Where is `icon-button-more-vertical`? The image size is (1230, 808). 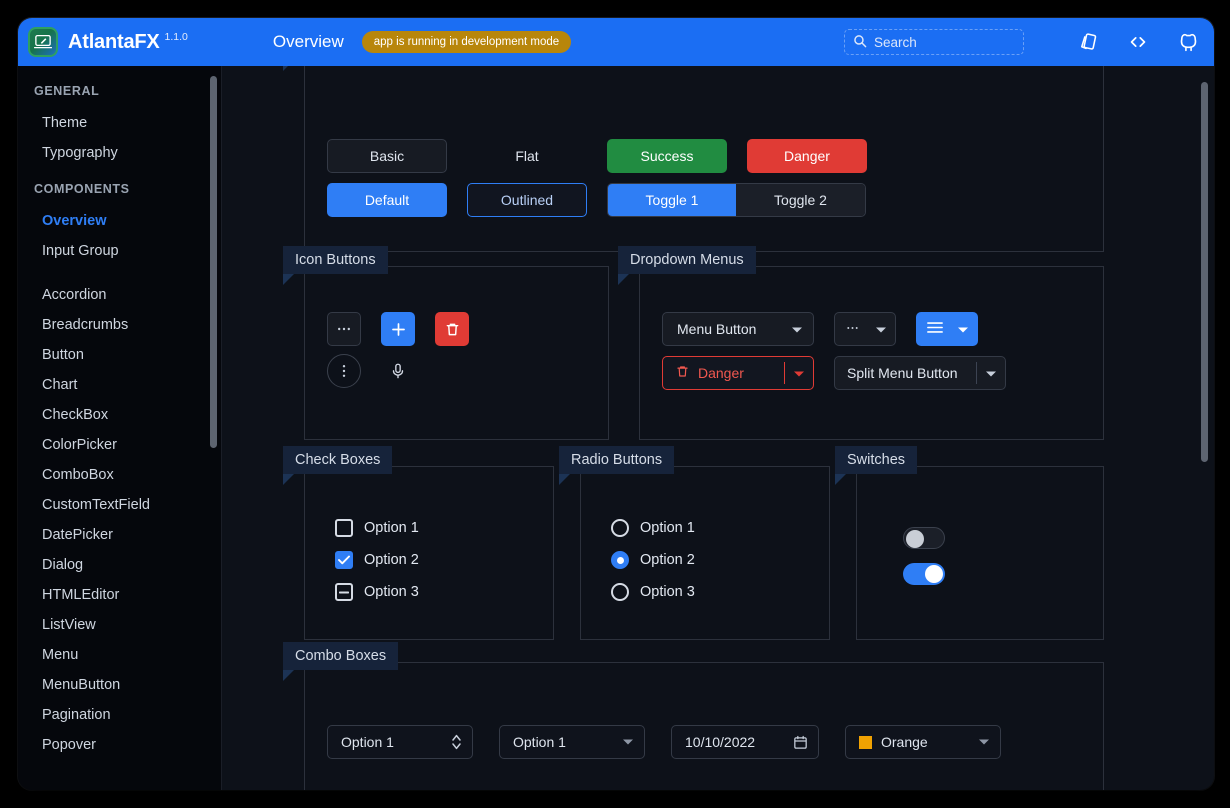 icon-button-more-vertical is located at coordinates (344, 371).